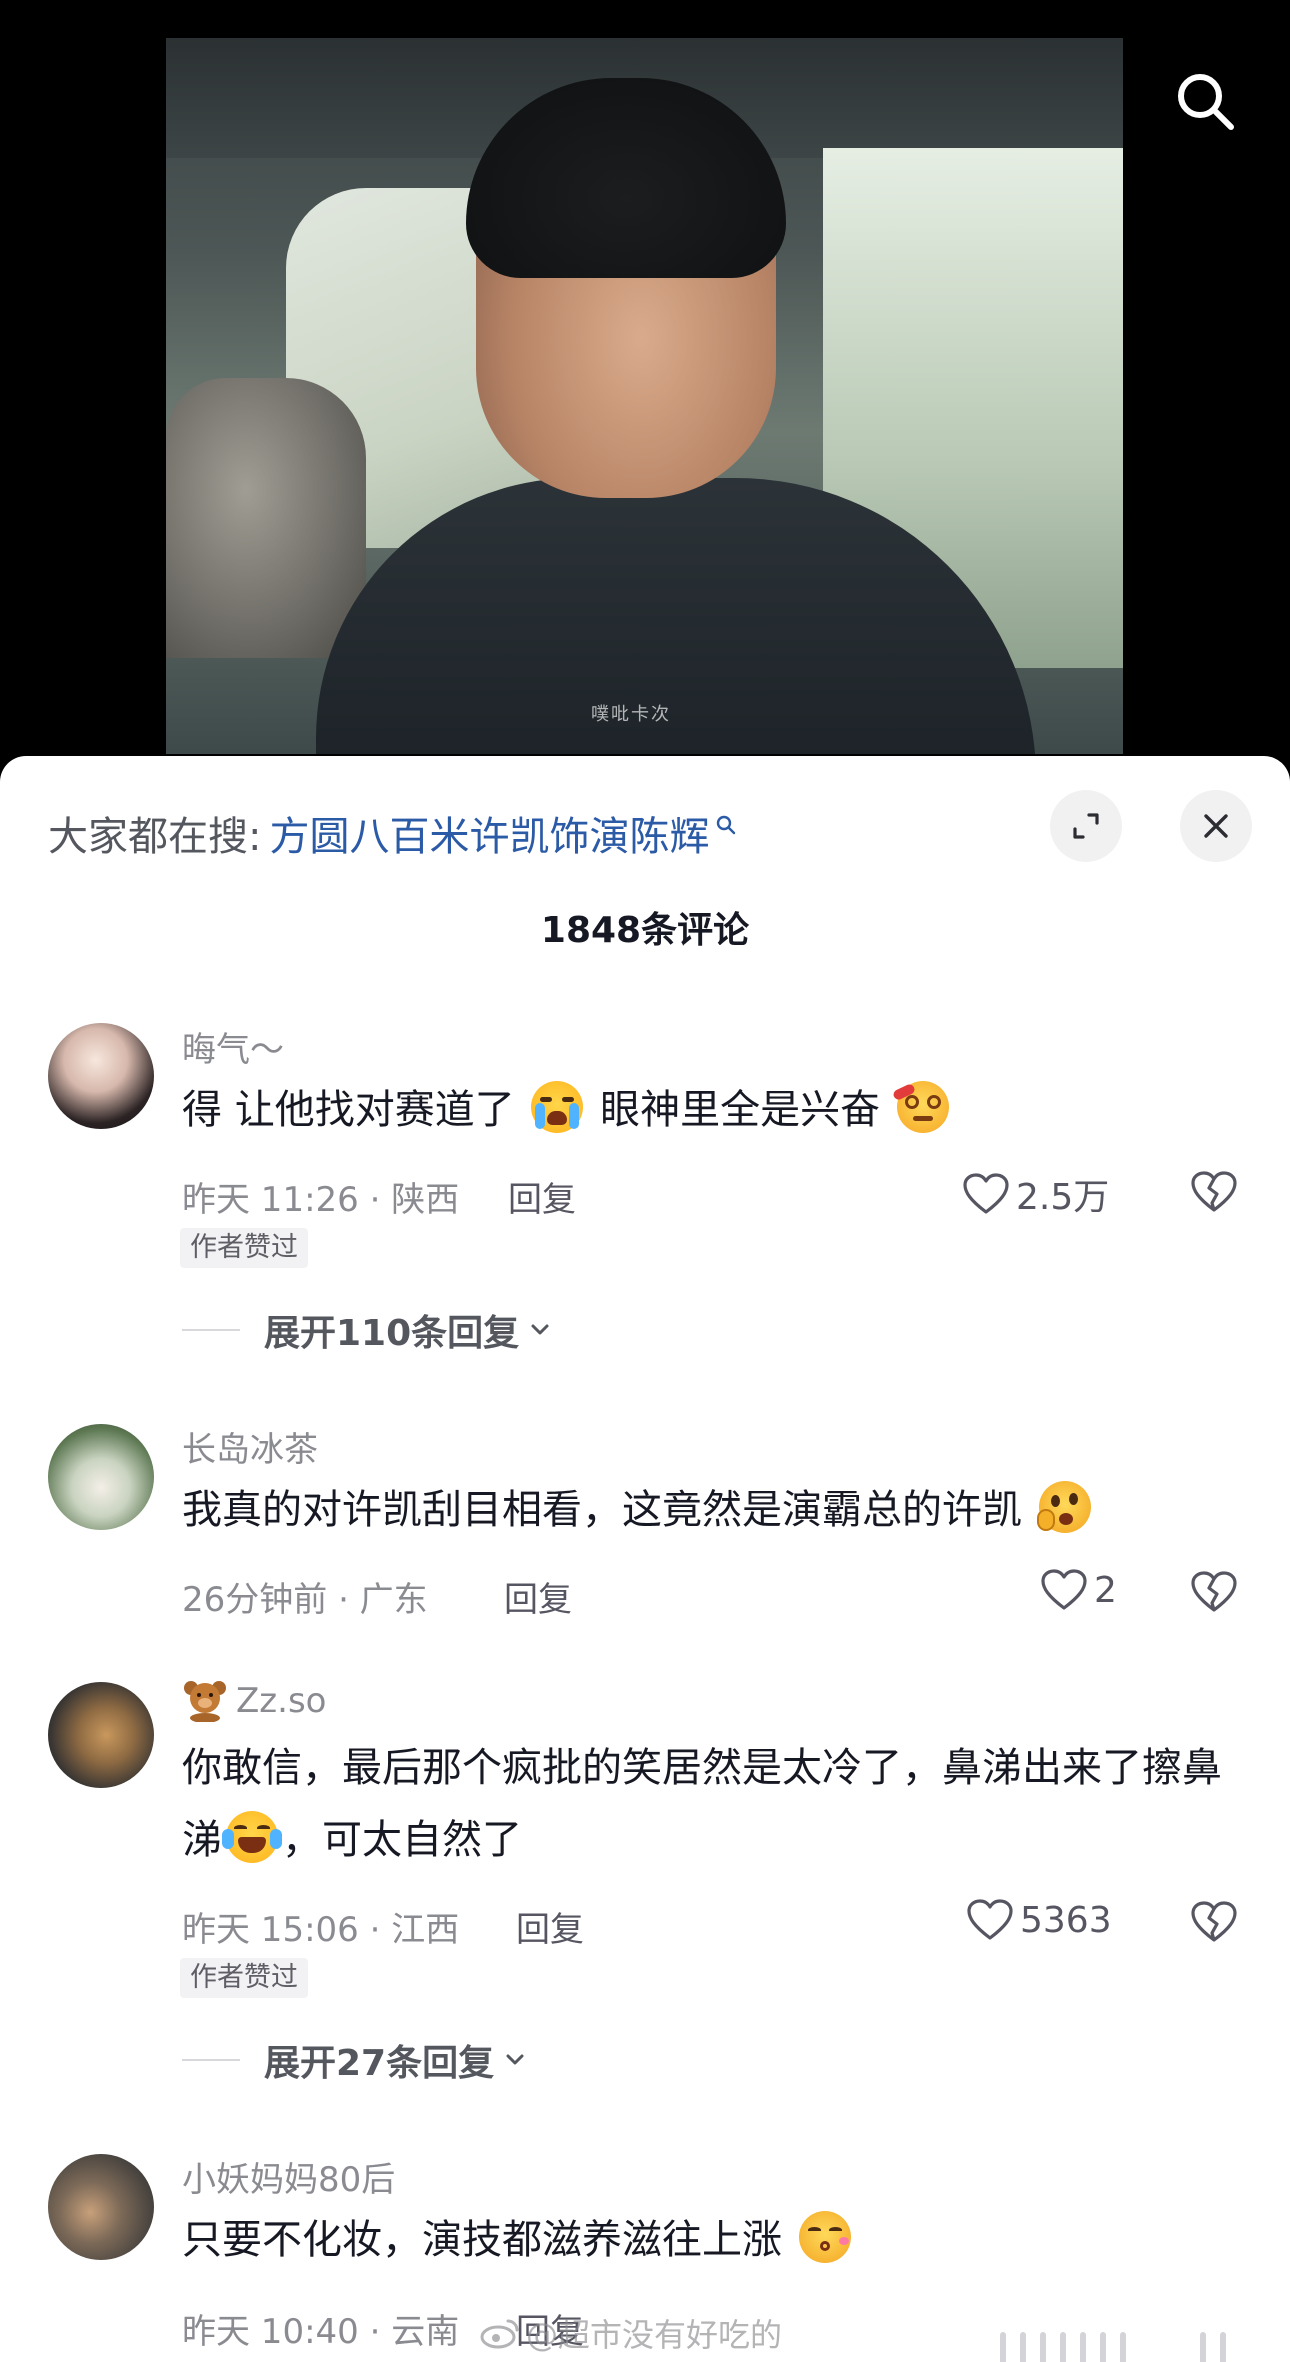  I want to click on like-count: 2, so click(1105, 1590).